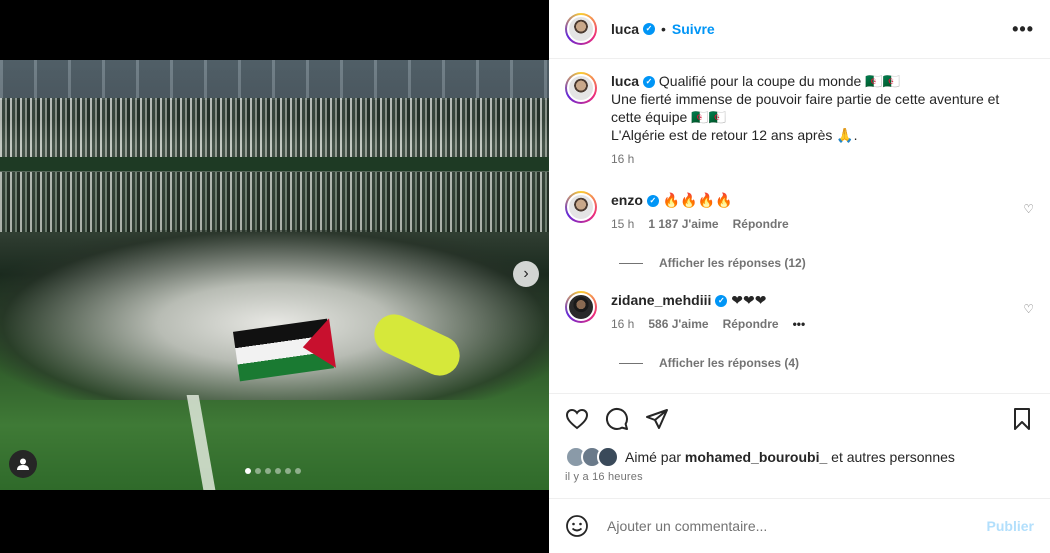 Image resolution: width=1050 pixels, height=553 pixels. I want to click on likes-suffix: et autres personnes, so click(893, 457).